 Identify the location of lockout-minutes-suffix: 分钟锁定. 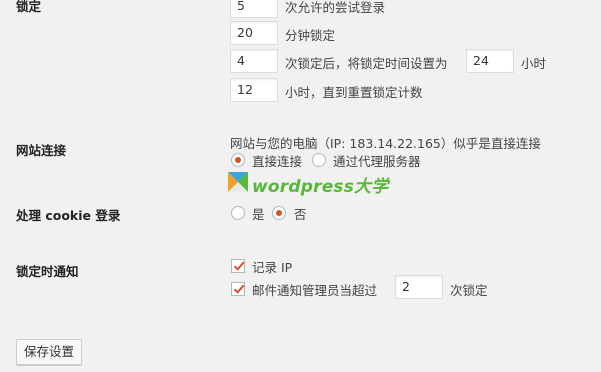
(310, 35).